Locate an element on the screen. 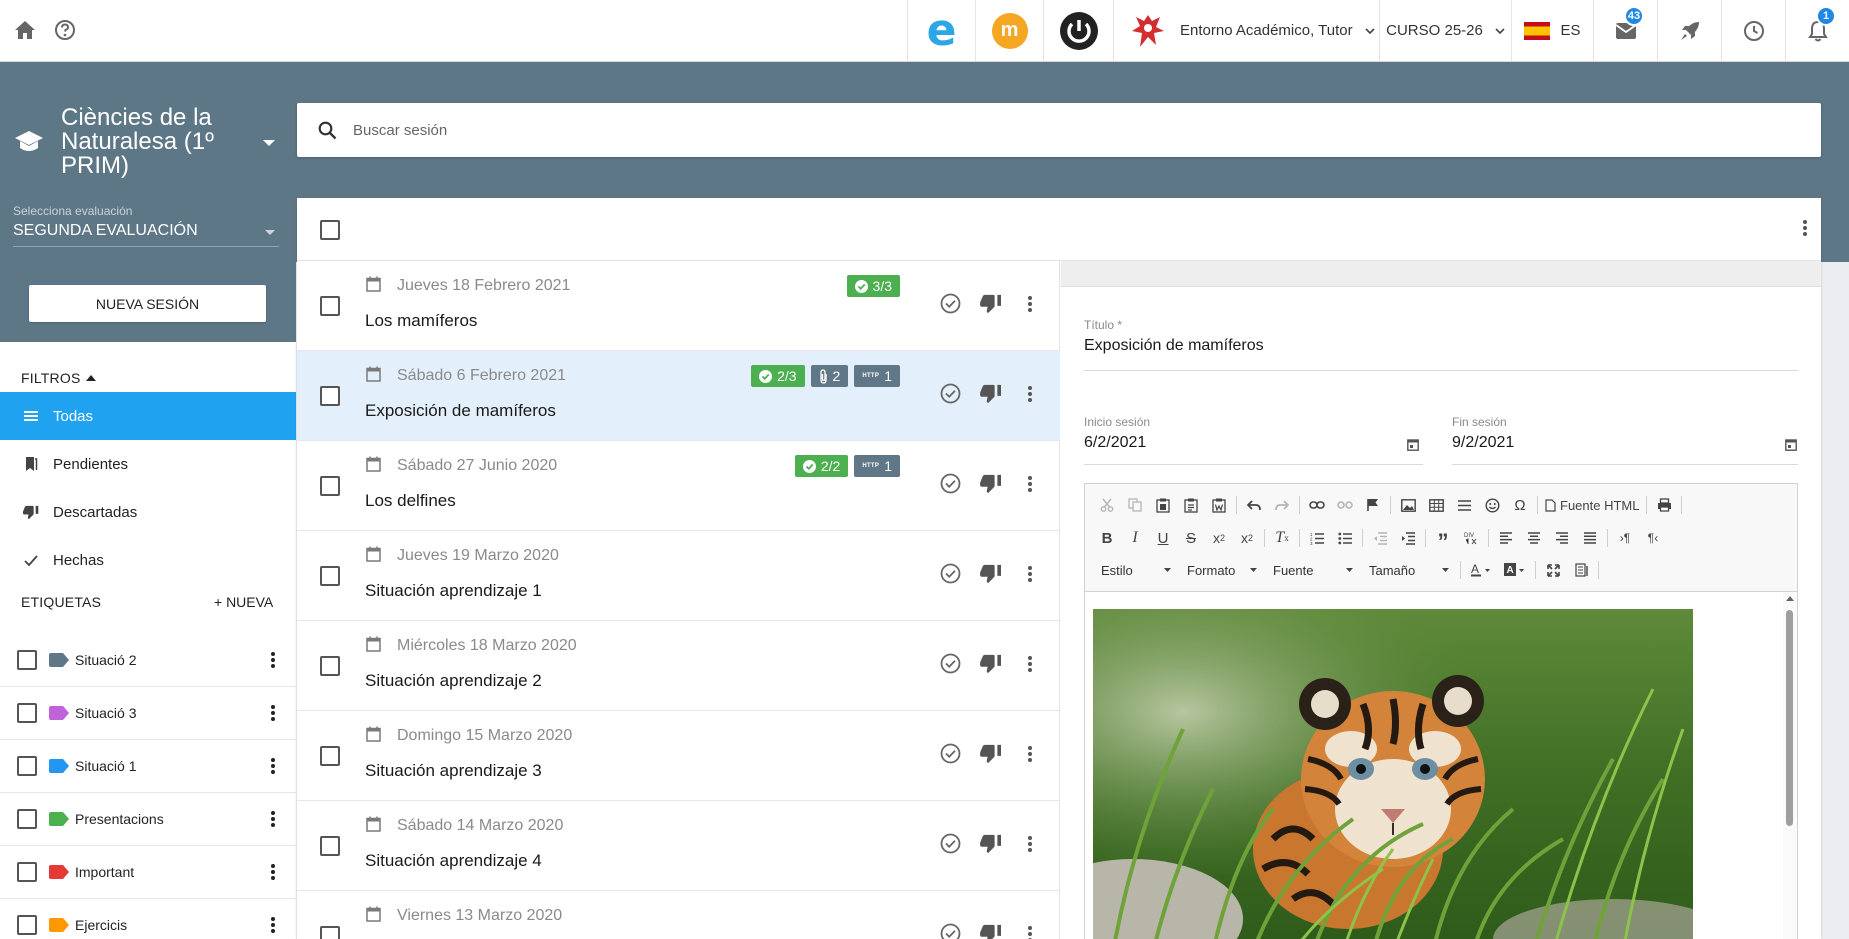 This screenshot has width=1849, height=939. superscript-icon: x2 is located at coordinates (1247, 538).